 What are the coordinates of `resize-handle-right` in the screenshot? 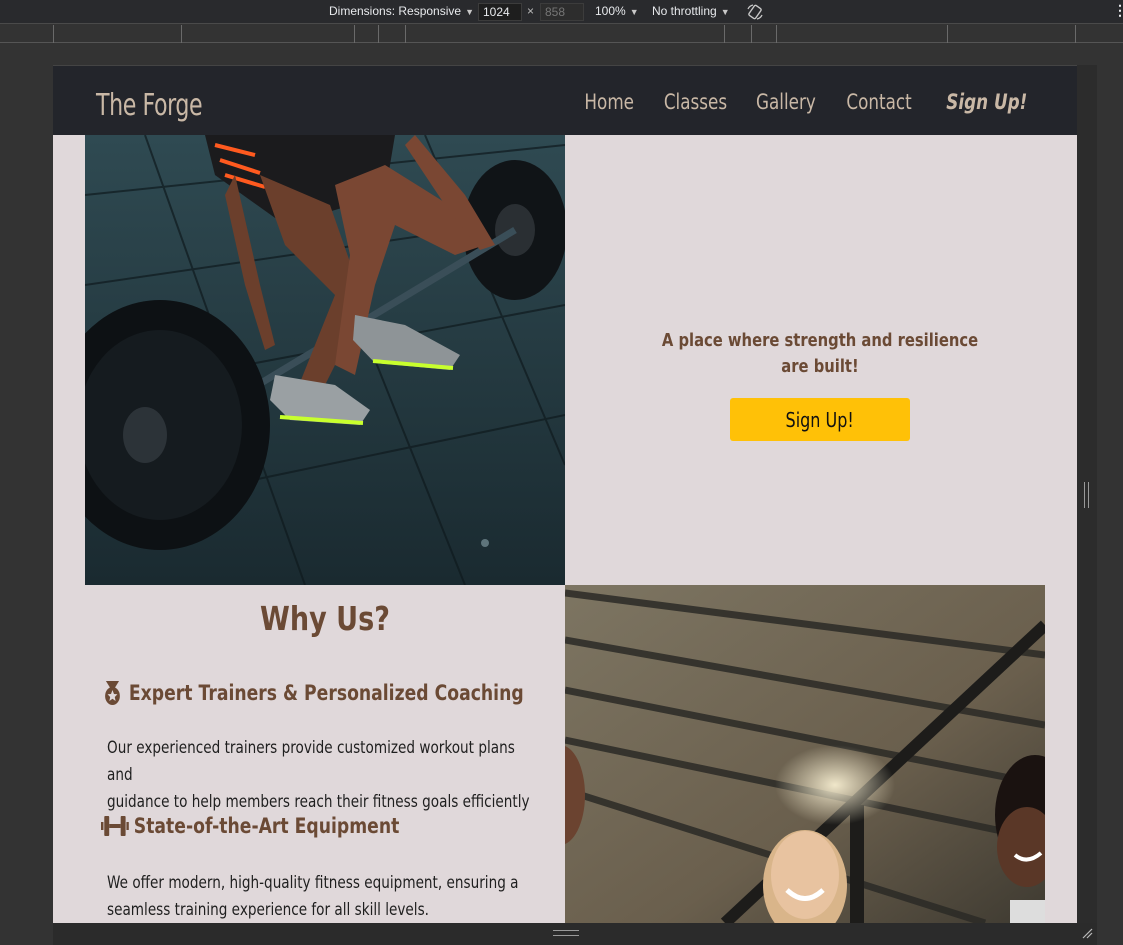 It's located at (1086, 495).